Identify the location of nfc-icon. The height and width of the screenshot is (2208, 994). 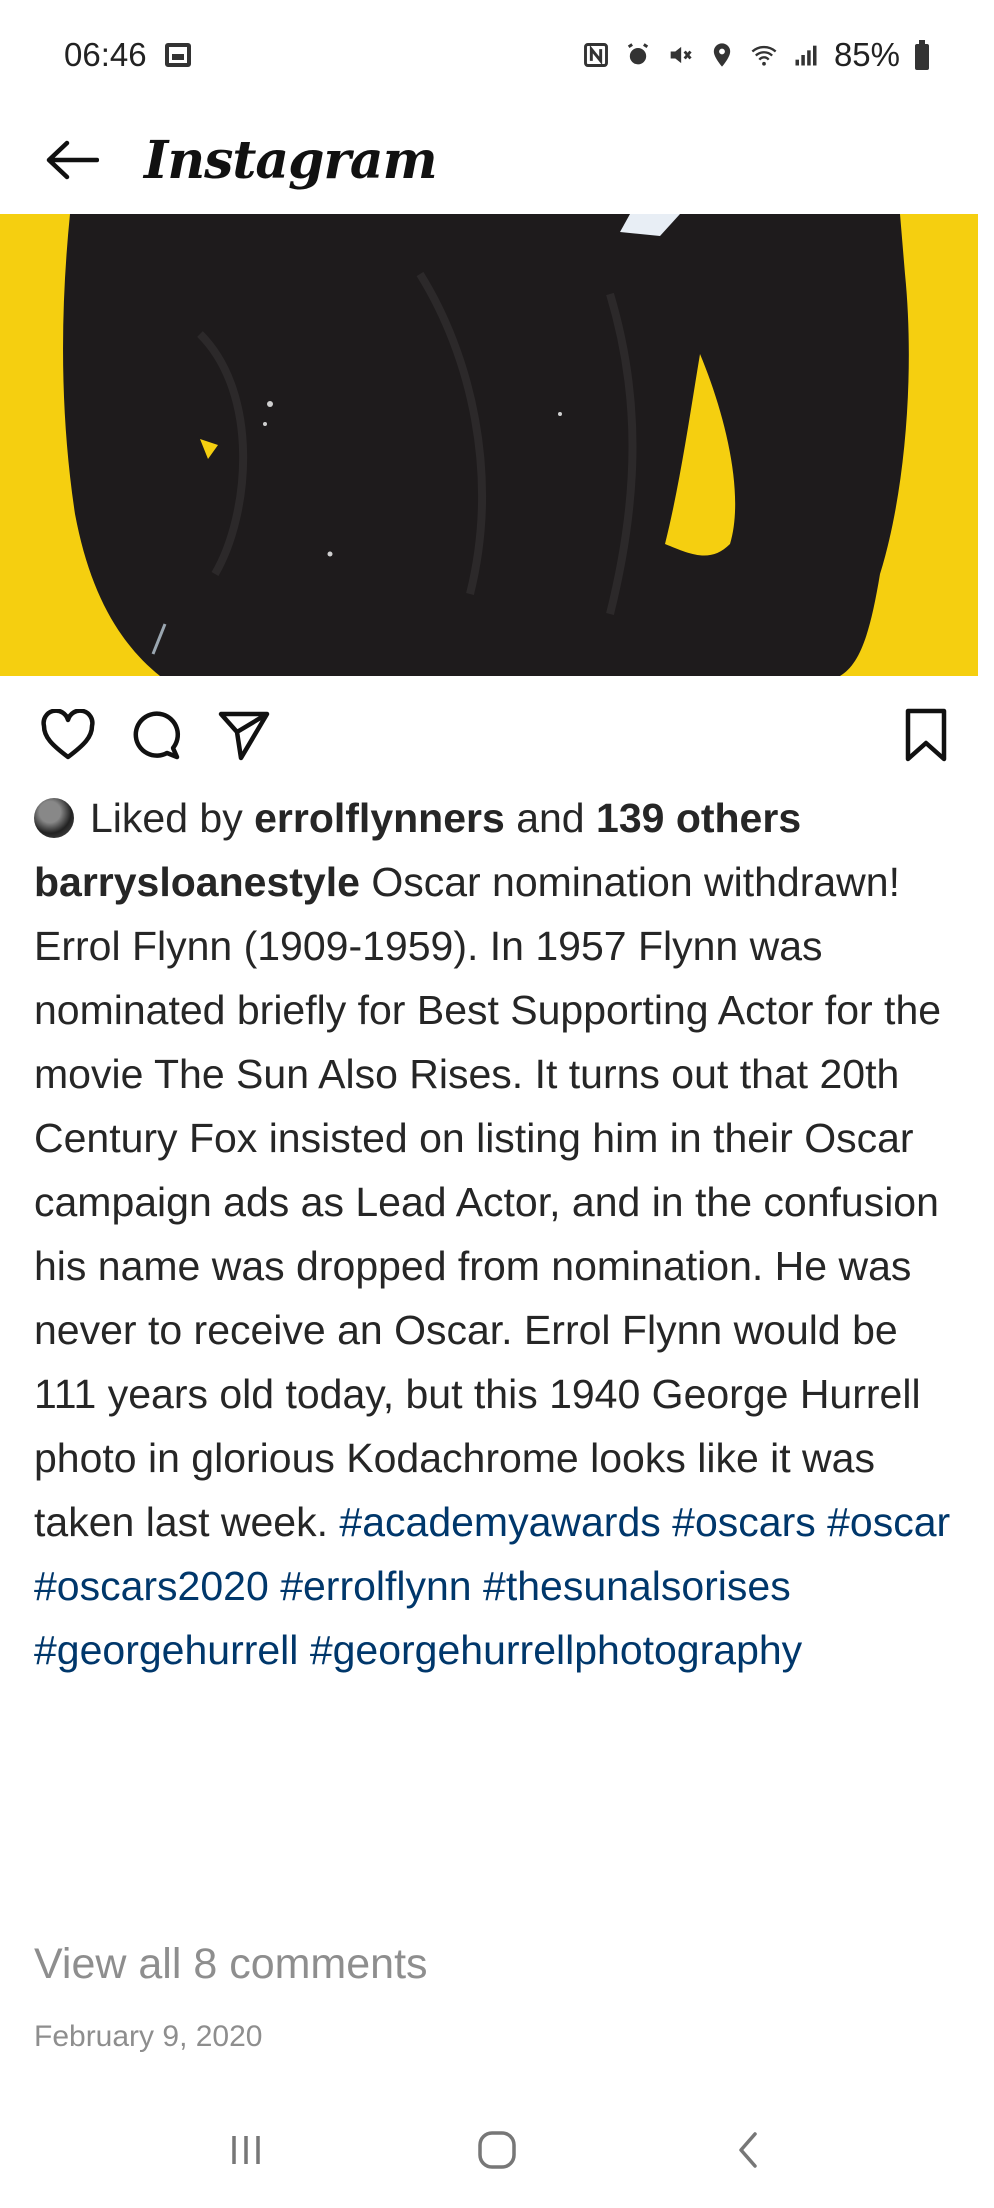
(595, 55).